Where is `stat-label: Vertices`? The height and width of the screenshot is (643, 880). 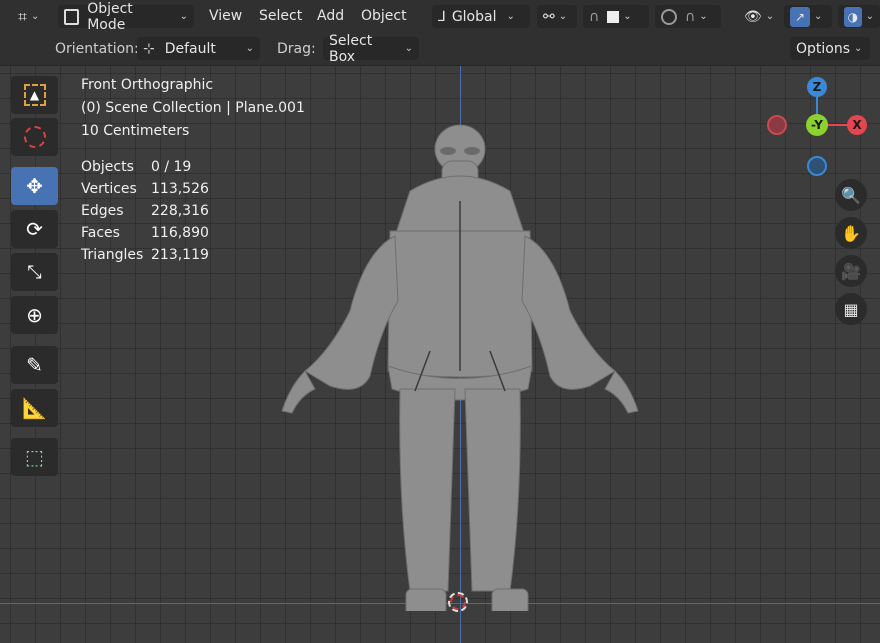
stat-label: Vertices is located at coordinates (109, 189).